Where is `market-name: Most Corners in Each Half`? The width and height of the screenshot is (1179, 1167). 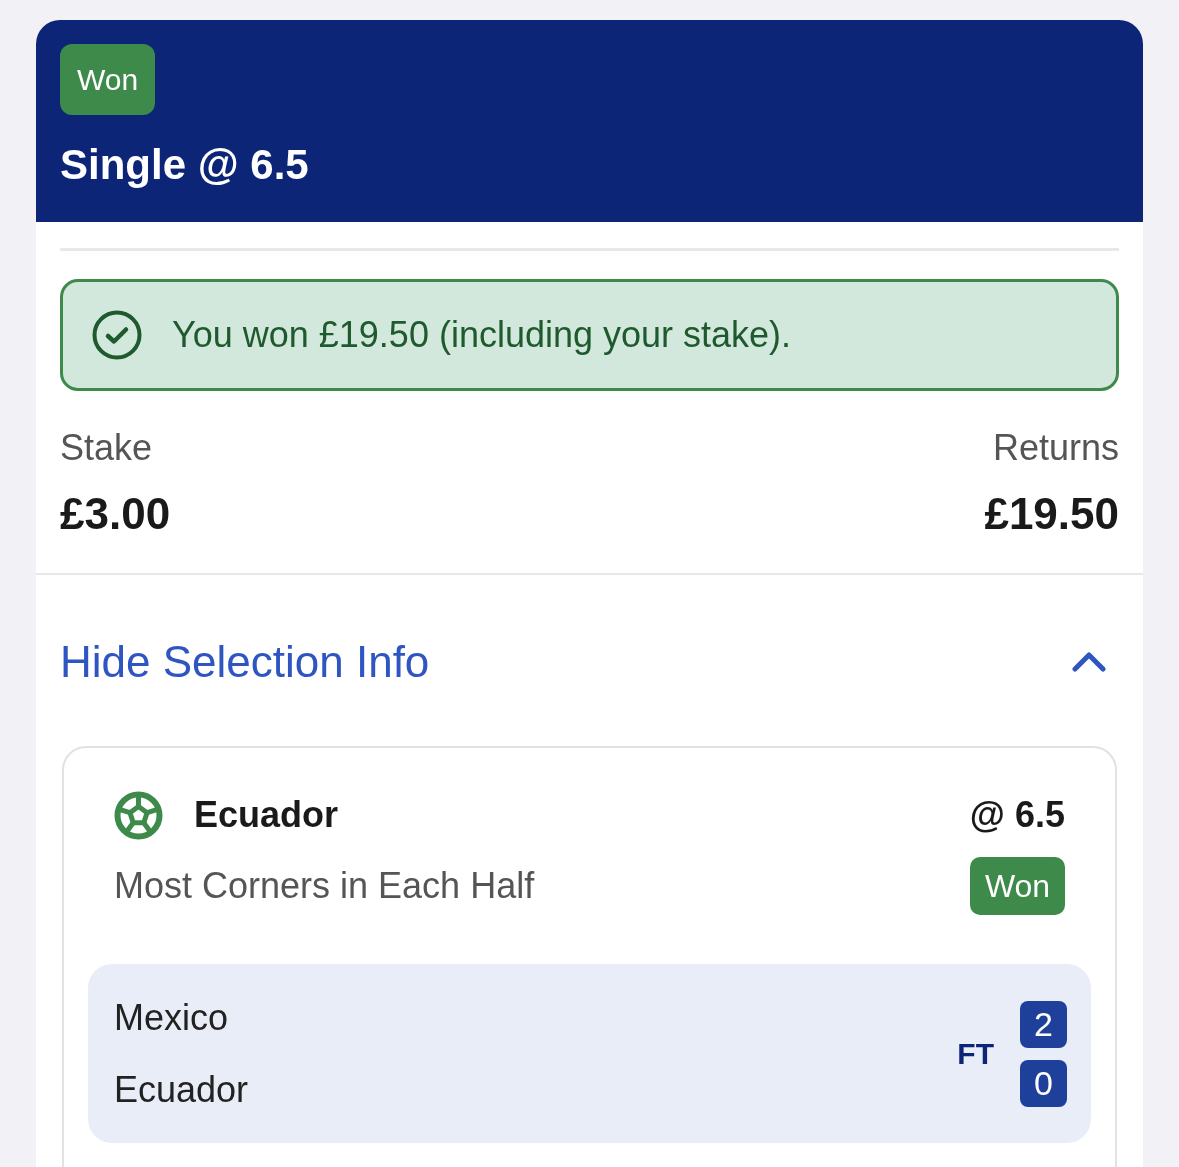
market-name: Most Corners in Each Half is located at coordinates (324, 886).